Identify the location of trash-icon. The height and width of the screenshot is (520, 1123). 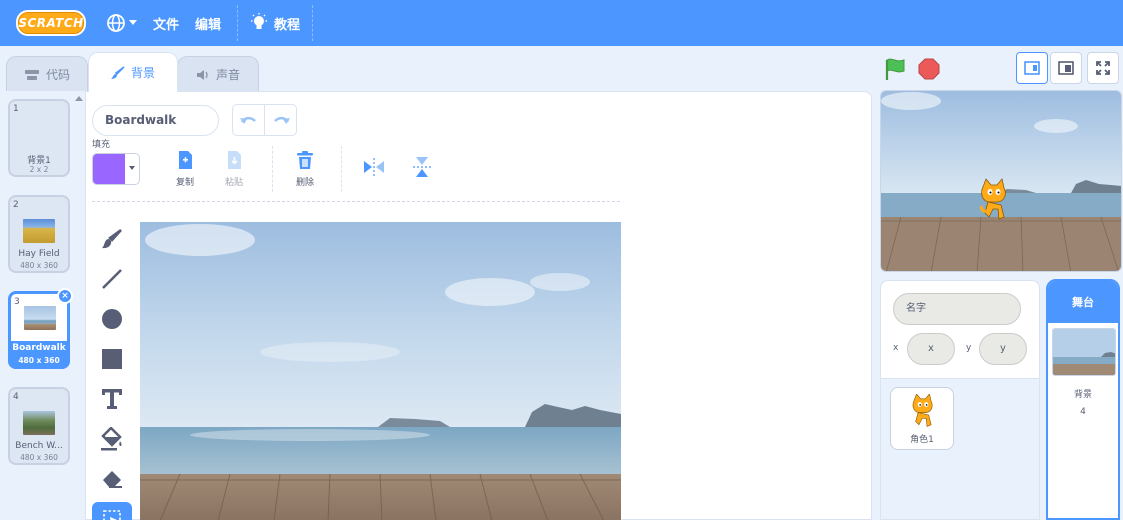
(305, 160).